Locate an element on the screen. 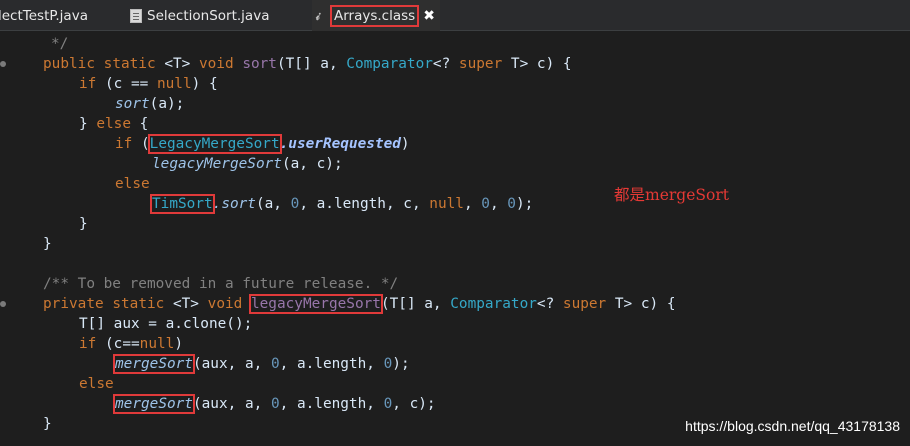 This screenshot has height=446, width=910. code-text: ) { is located at coordinates (204, 84).